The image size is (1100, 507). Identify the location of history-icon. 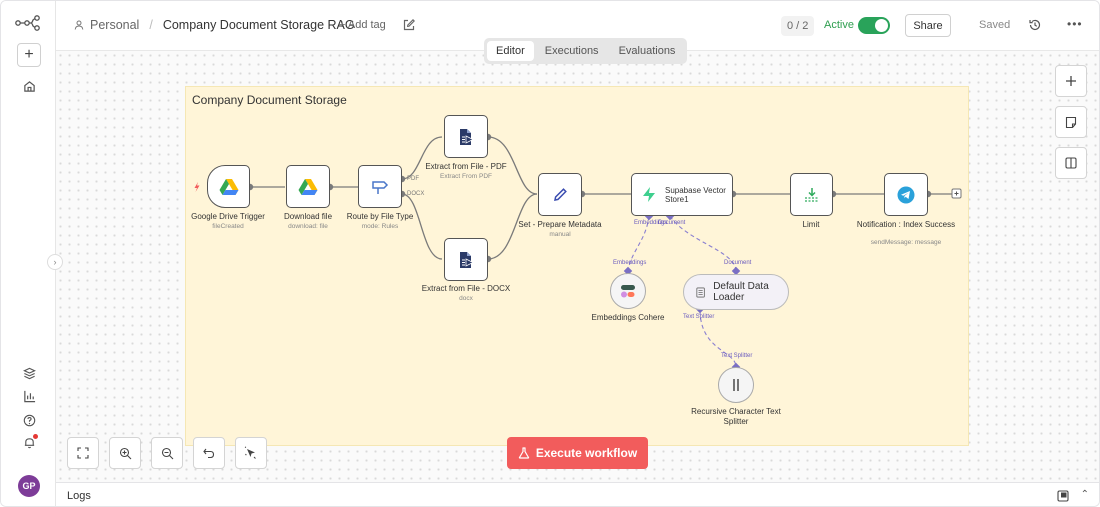
(1035, 25).